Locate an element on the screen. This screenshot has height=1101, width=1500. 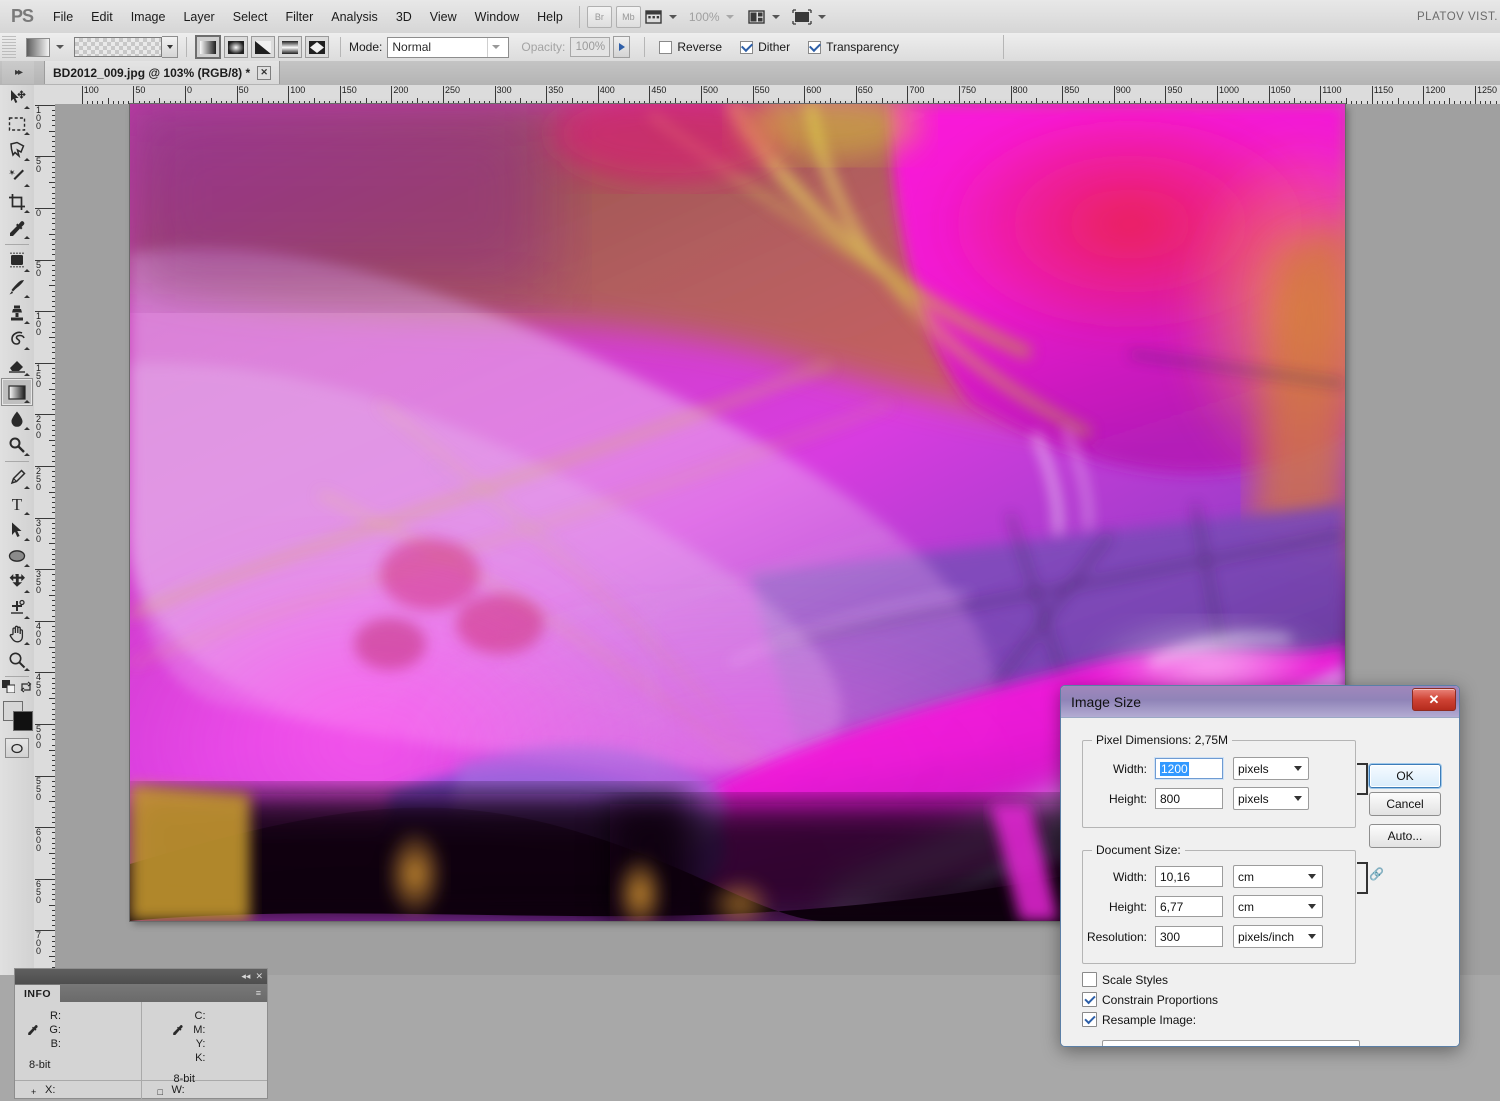
document-tab: BD2012_009.jpg @ 103% (RGB/8) * ✕ is located at coordinates (162, 72).